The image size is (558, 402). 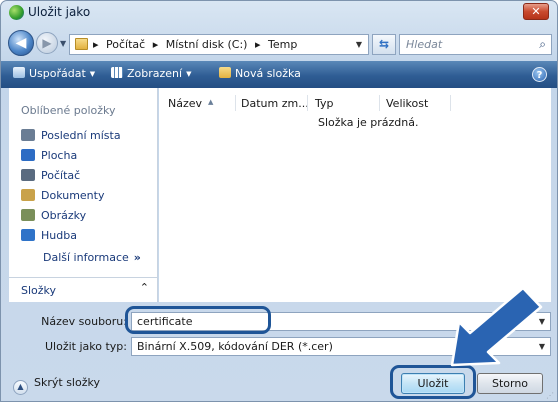 What do you see at coordinates (28, 215) in the screenshot?
I see `pictures-icon` at bounding box center [28, 215].